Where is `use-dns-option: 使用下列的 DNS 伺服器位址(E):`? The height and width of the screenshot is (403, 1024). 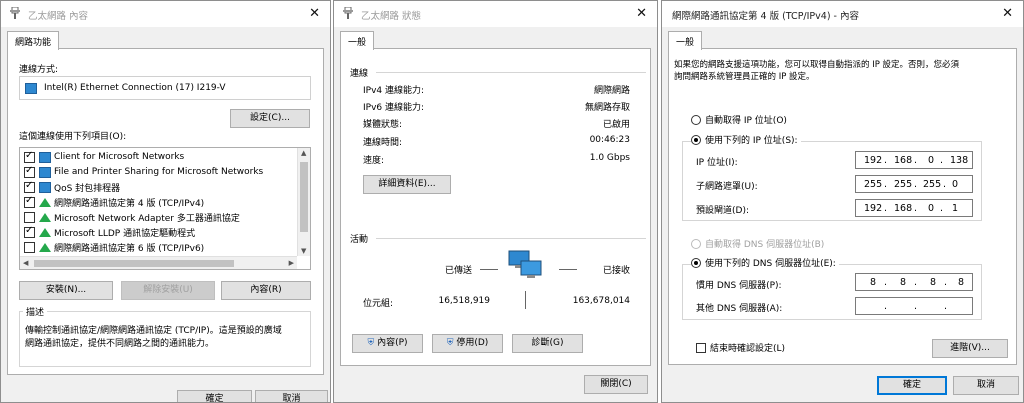
use-dns-option: 使用下列的 DNS 伺服器位址(E): is located at coordinates (765, 262).